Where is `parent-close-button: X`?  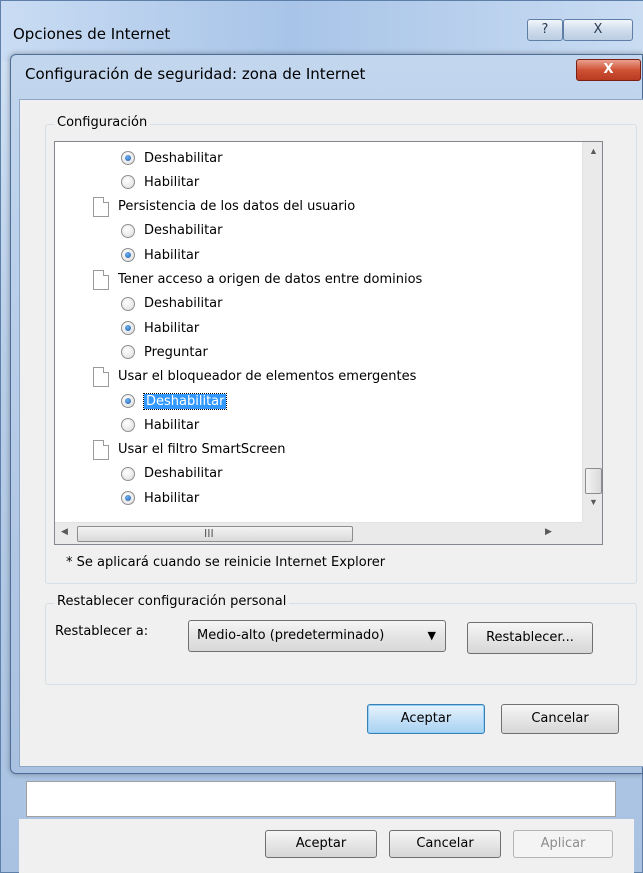
parent-close-button: X is located at coordinates (598, 30).